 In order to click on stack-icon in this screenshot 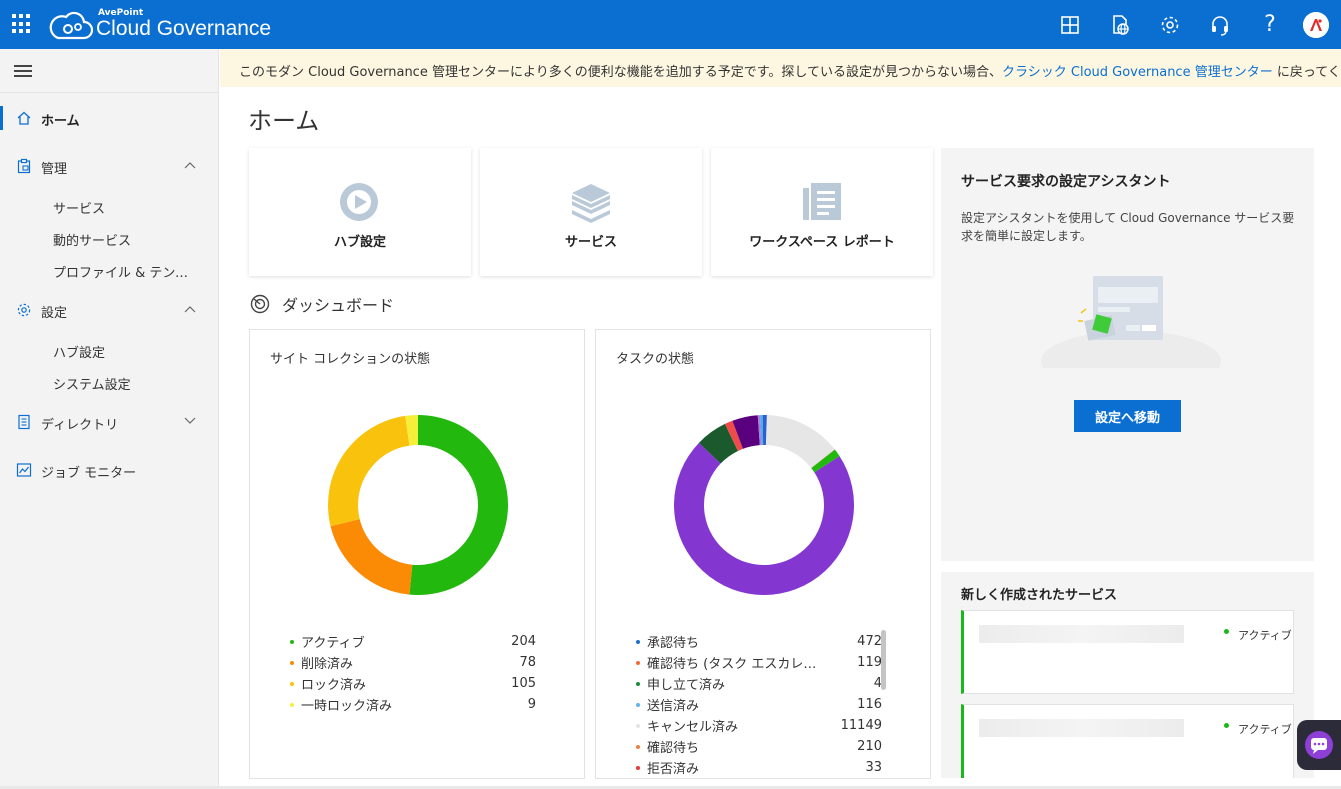, I will do `click(591, 203)`.